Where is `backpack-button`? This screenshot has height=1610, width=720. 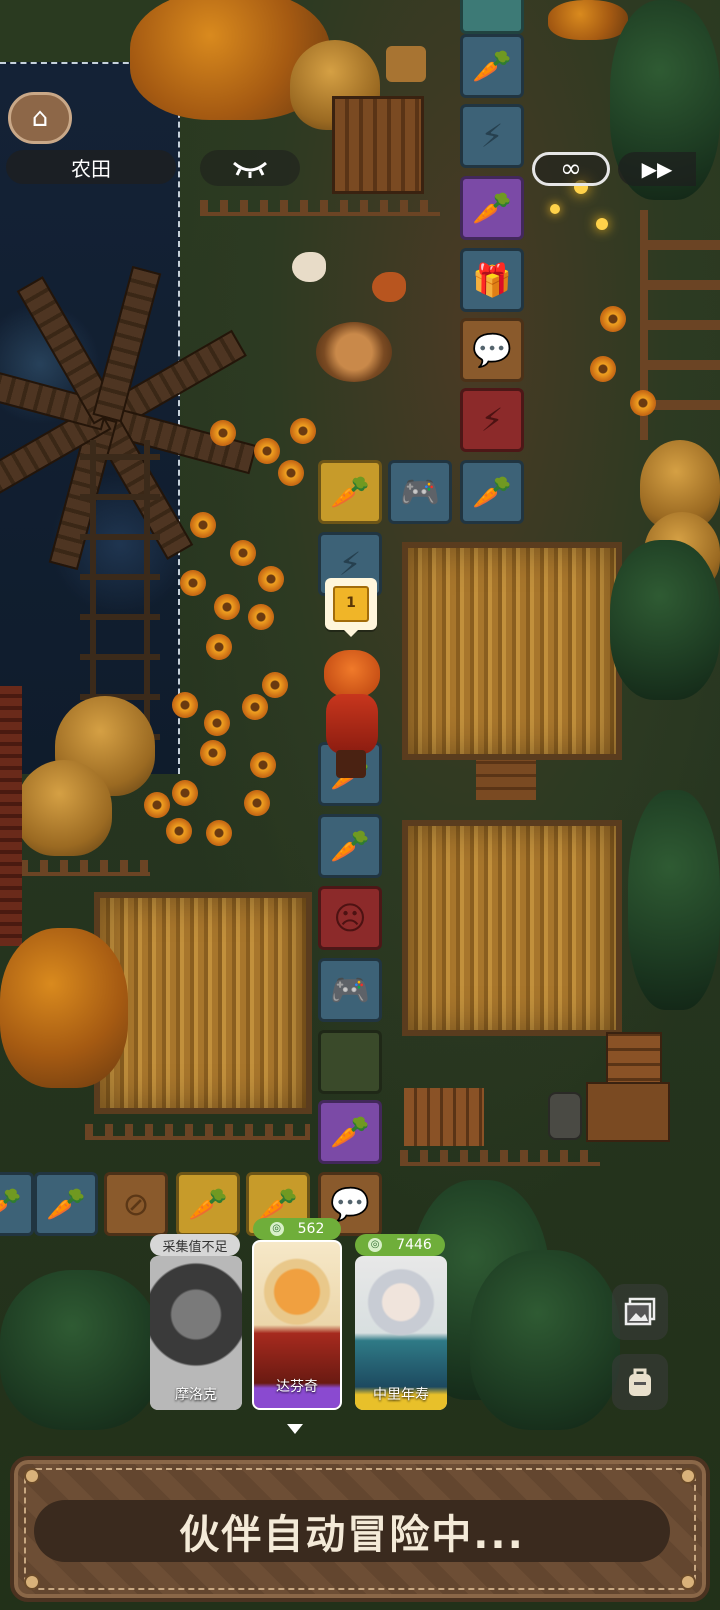 backpack-button is located at coordinates (640, 1382).